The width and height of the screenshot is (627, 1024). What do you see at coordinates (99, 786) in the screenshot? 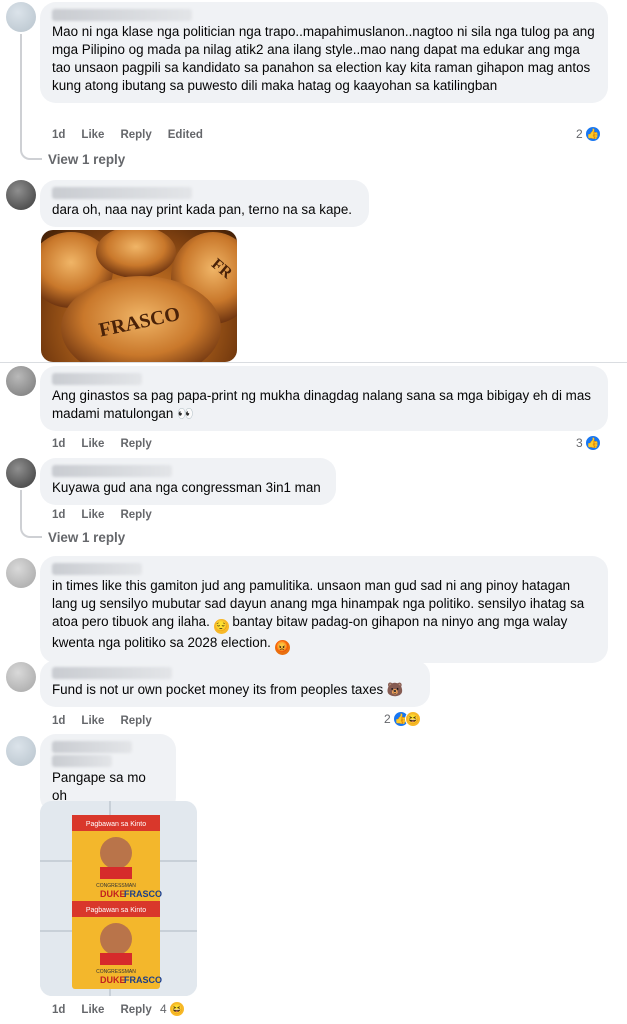
I see `comment-text: Pangape sa mo oh` at bounding box center [99, 786].